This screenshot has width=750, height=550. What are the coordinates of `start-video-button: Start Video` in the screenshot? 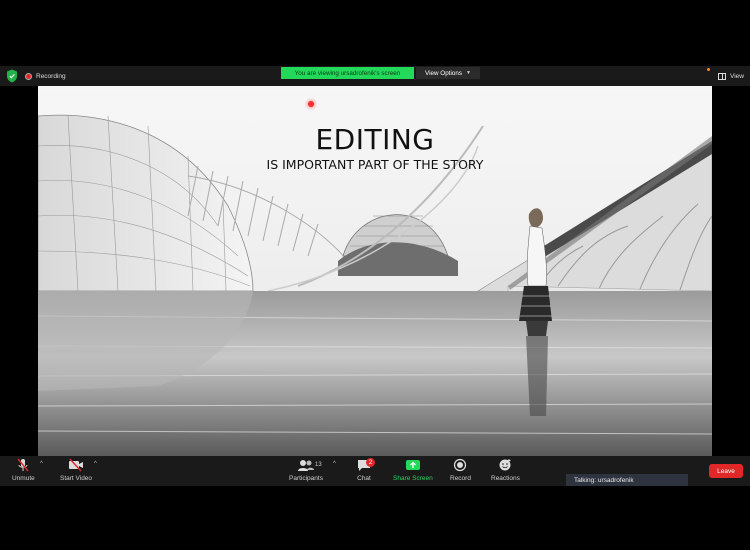 It's located at (76, 470).